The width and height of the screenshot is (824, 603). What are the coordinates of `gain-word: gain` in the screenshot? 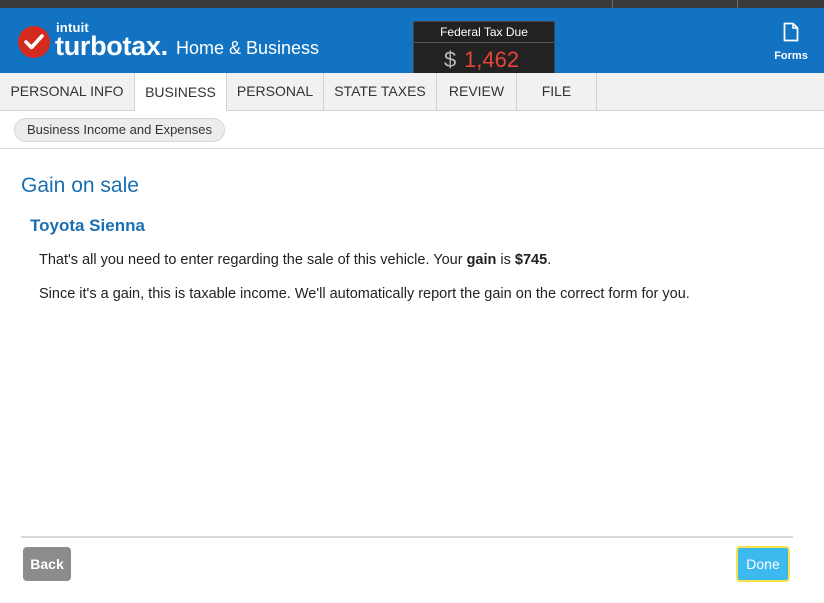 It's located at (481, 260).